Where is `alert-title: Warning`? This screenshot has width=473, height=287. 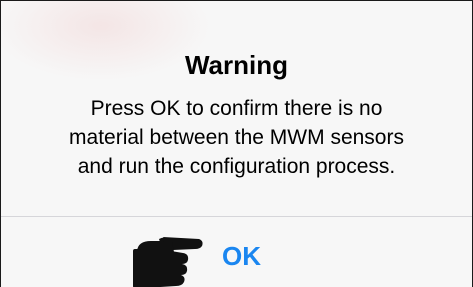
alert-title: Warning is located at coordinates (236, 65).